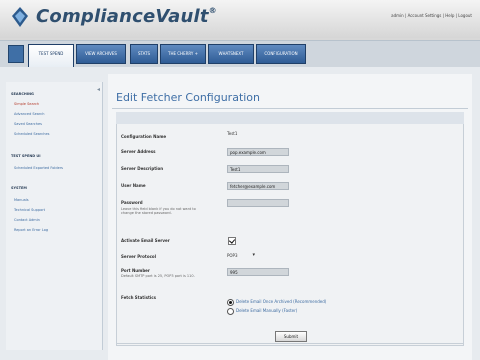 This screenshot has width=480, height=360. Describe the element at coordinates (258, 186) in the screenshot. I see `user-name-input: fetcher@example.com` at that location.